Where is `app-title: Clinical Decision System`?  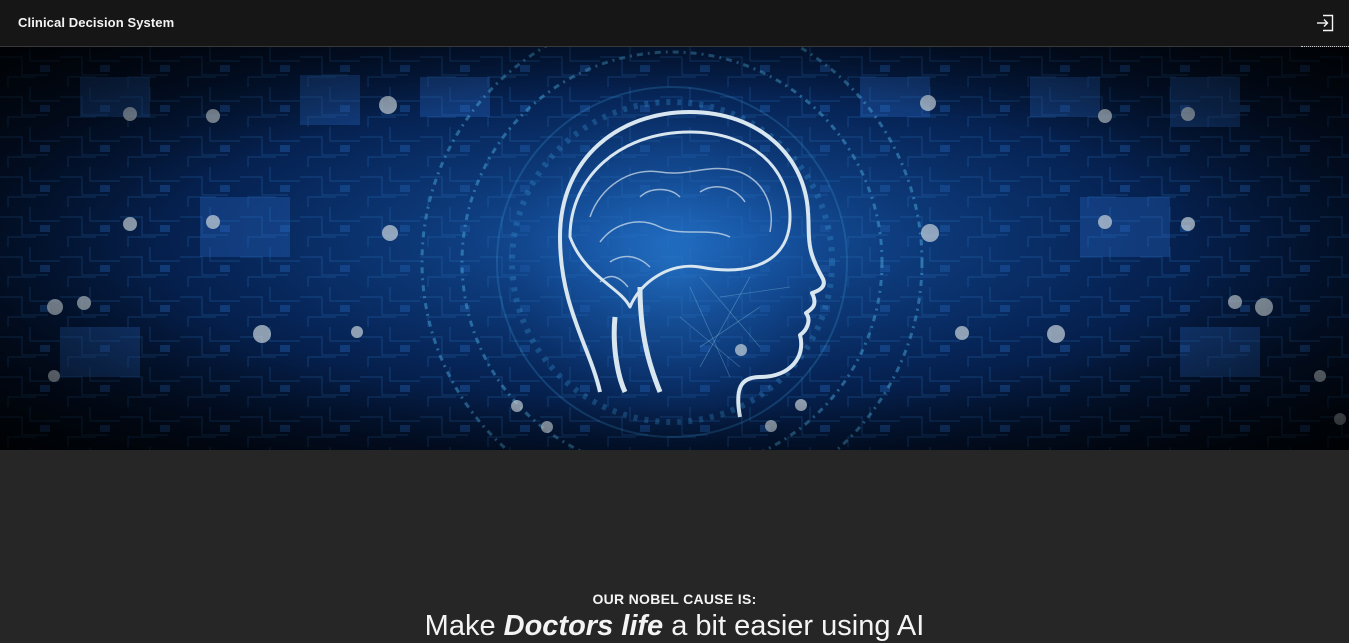 app-title: Clinical Decision System is located at coordinates (96, 22).